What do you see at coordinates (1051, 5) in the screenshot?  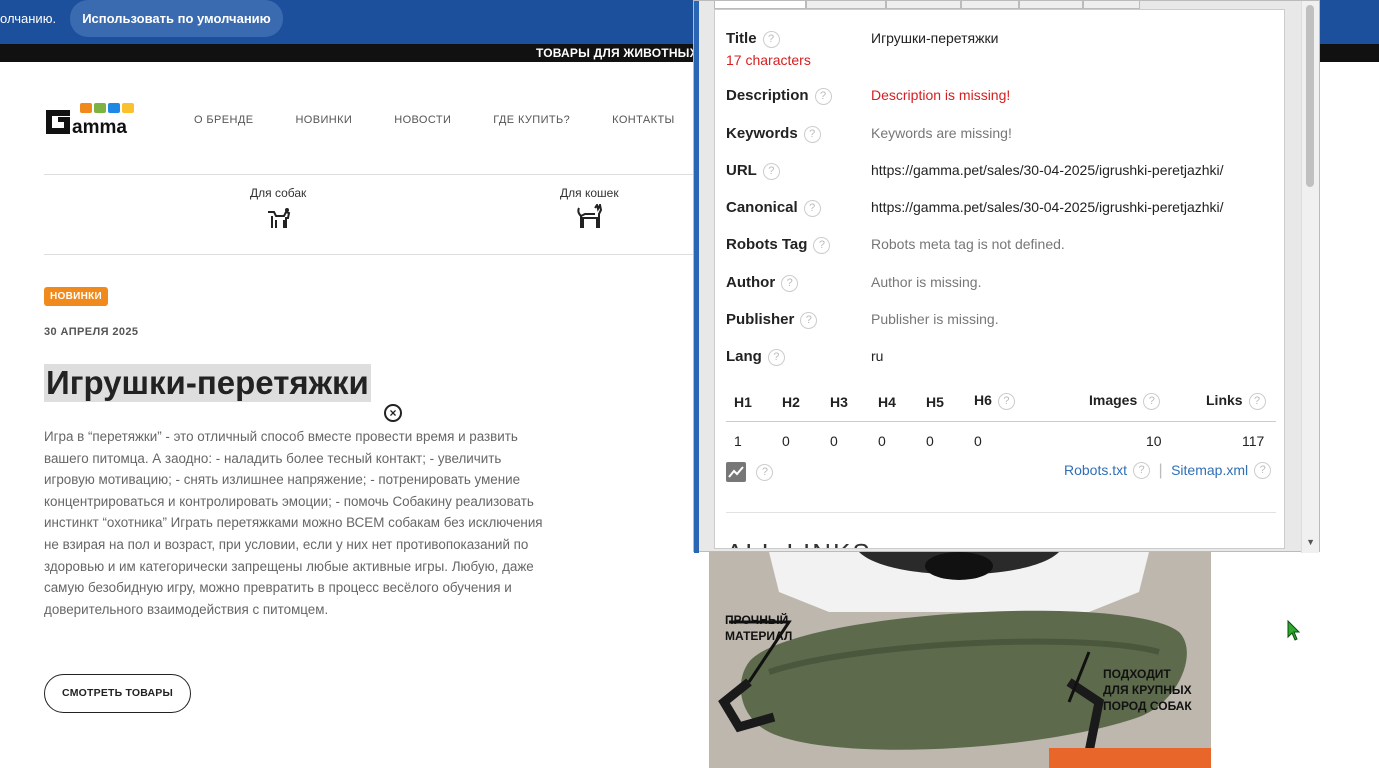 I see `tab-social` at bounding box center [1051, 5].